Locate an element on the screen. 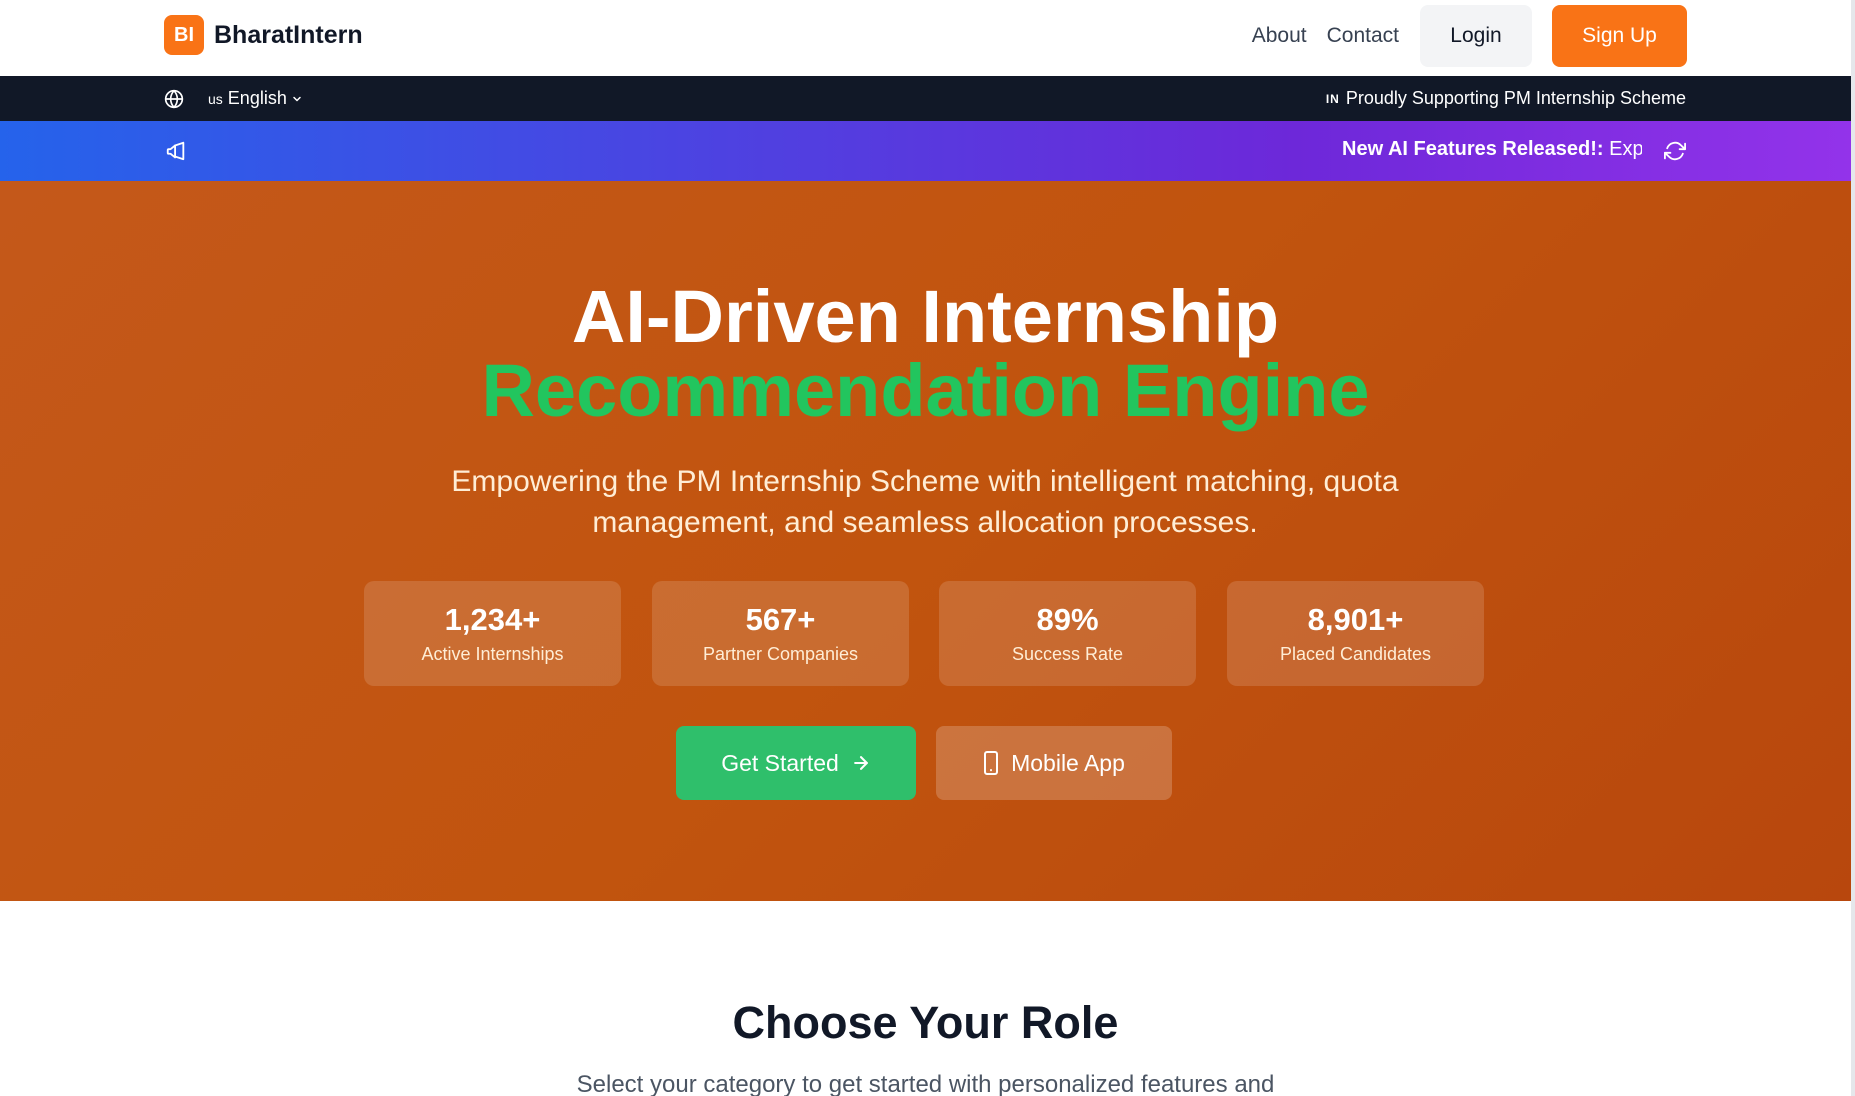 The image size is (1855, 1096). refresh-icon is located at coordinates (1675, 151).